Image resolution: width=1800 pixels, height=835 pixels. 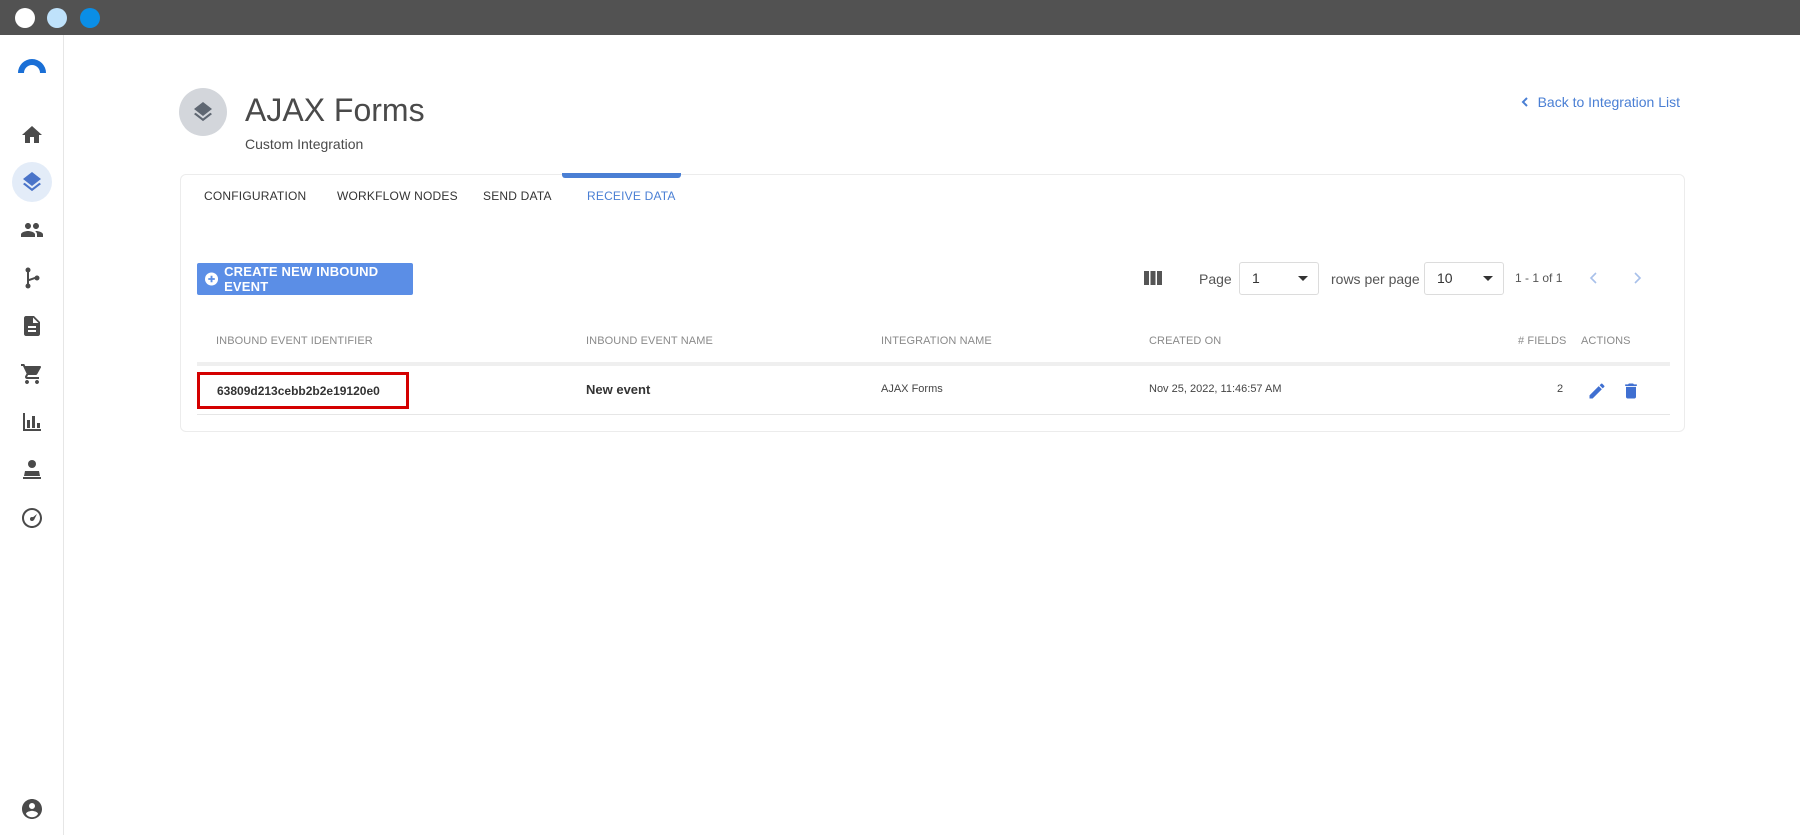 I want to click on page-select-value: 1, so click(x=1256, y=278).